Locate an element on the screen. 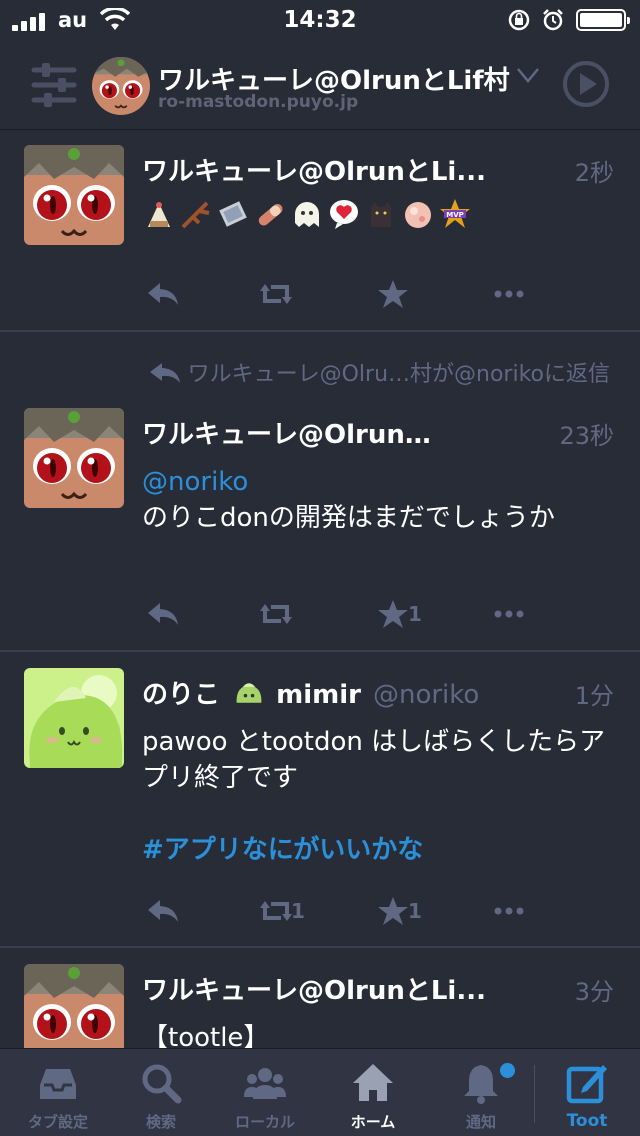  tab-label: Toot is located at coordinates (587, 1121).